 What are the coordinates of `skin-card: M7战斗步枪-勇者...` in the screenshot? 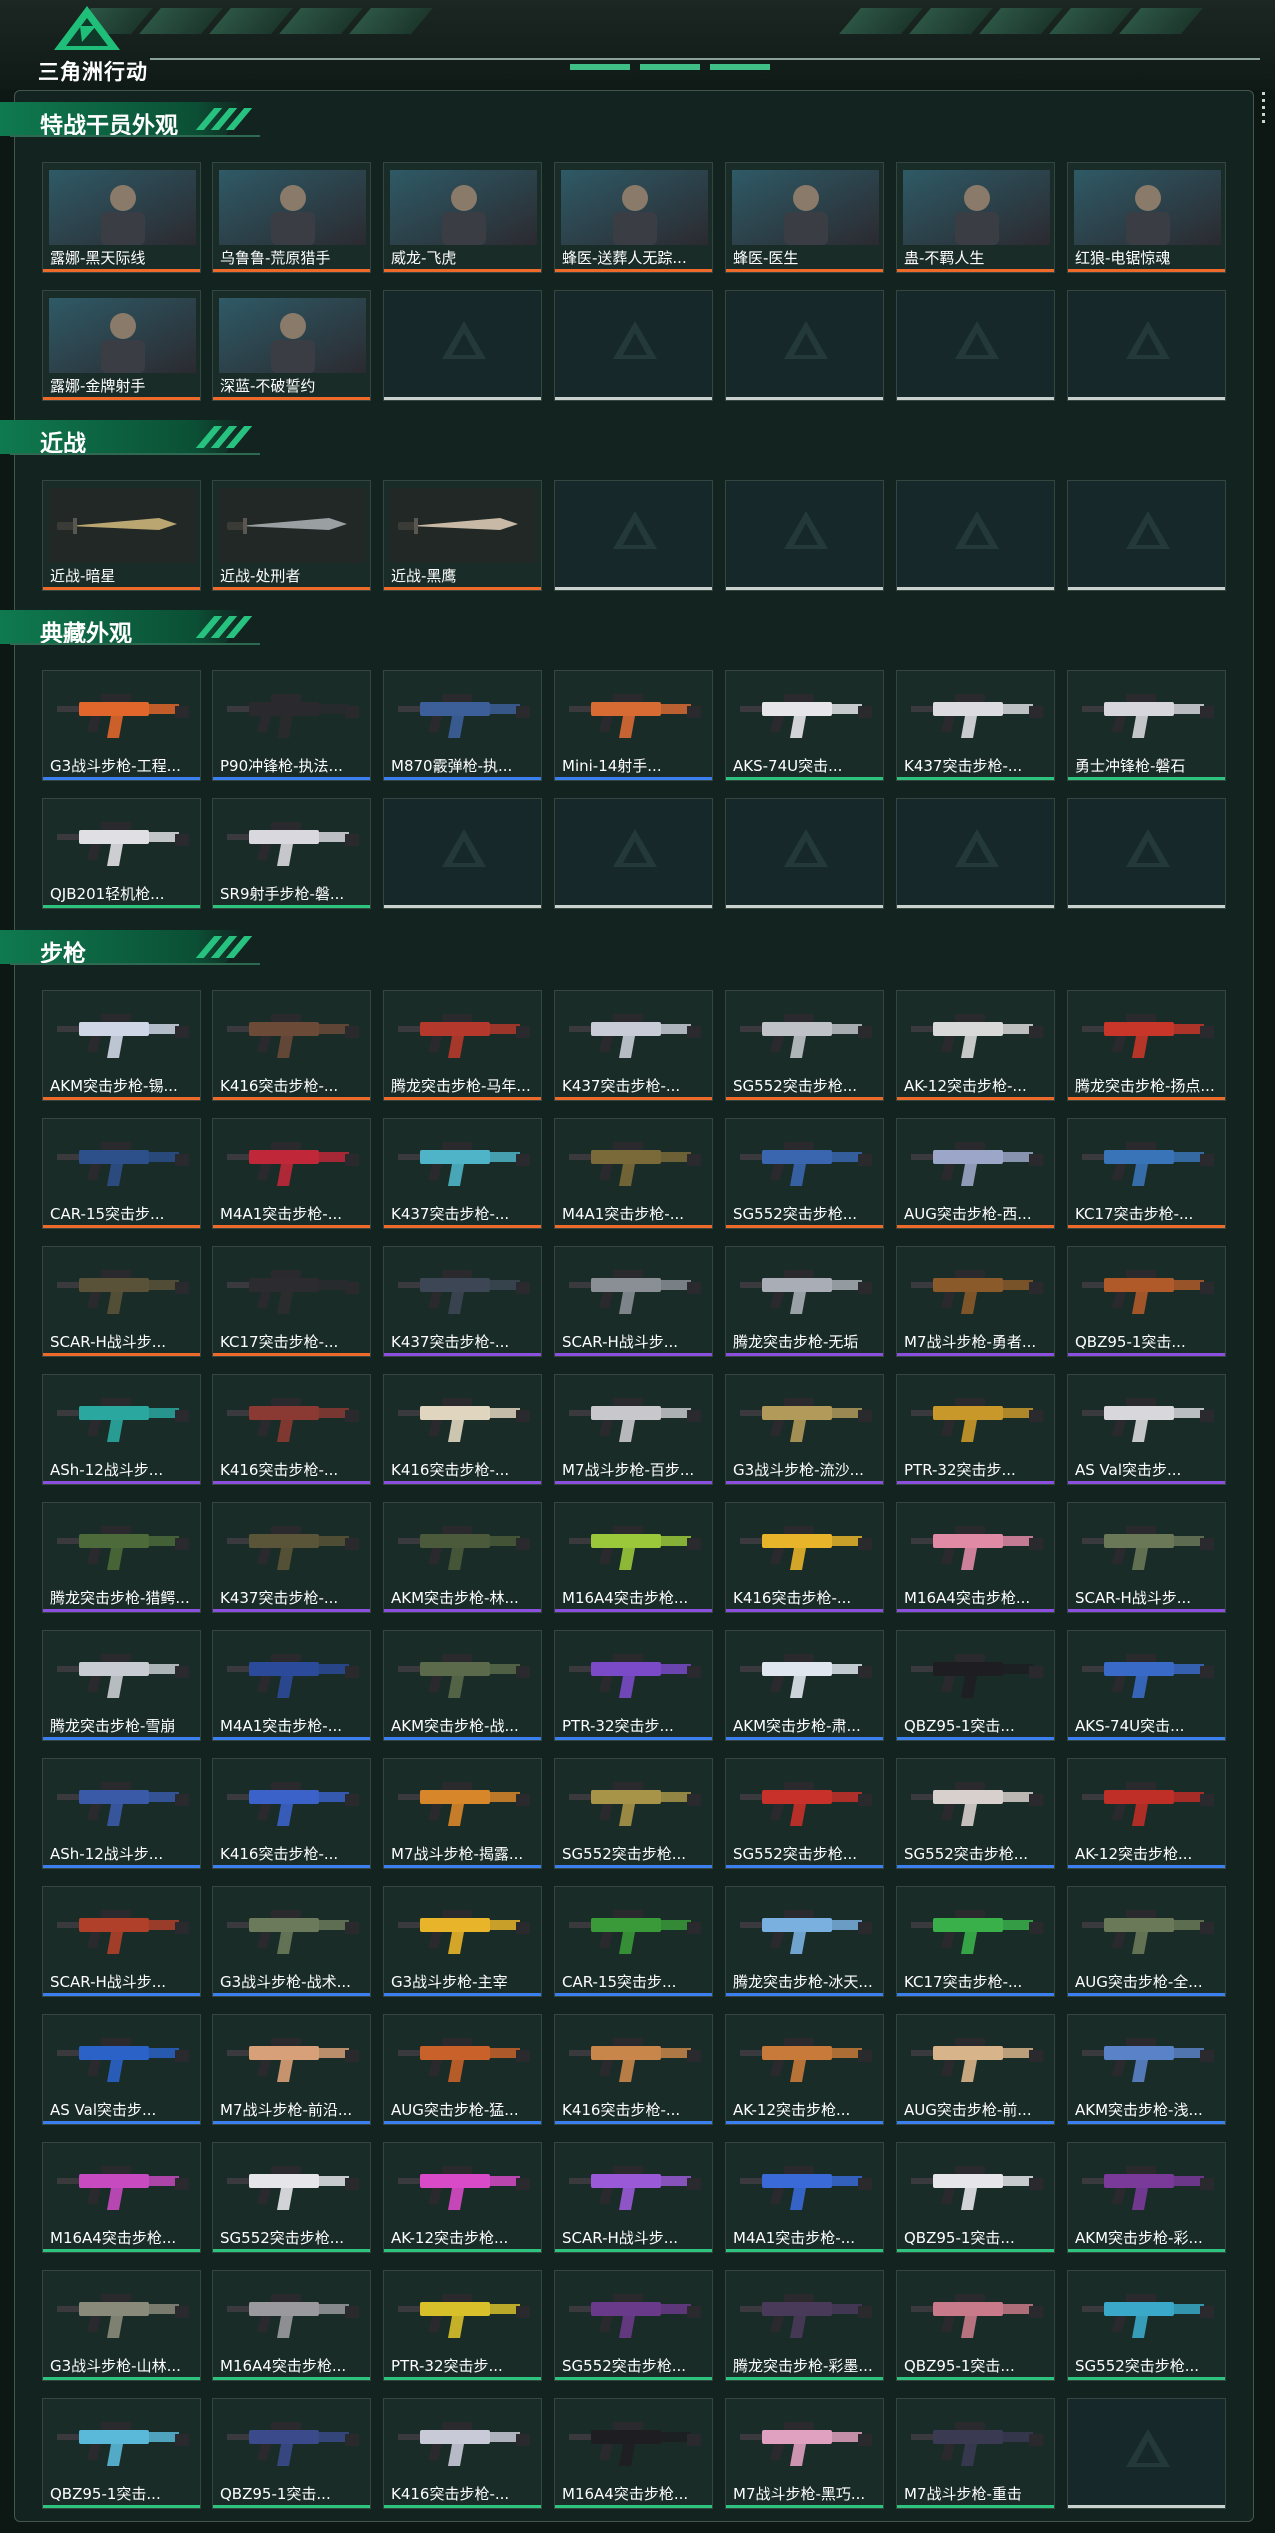 It's located at (975, 1301).